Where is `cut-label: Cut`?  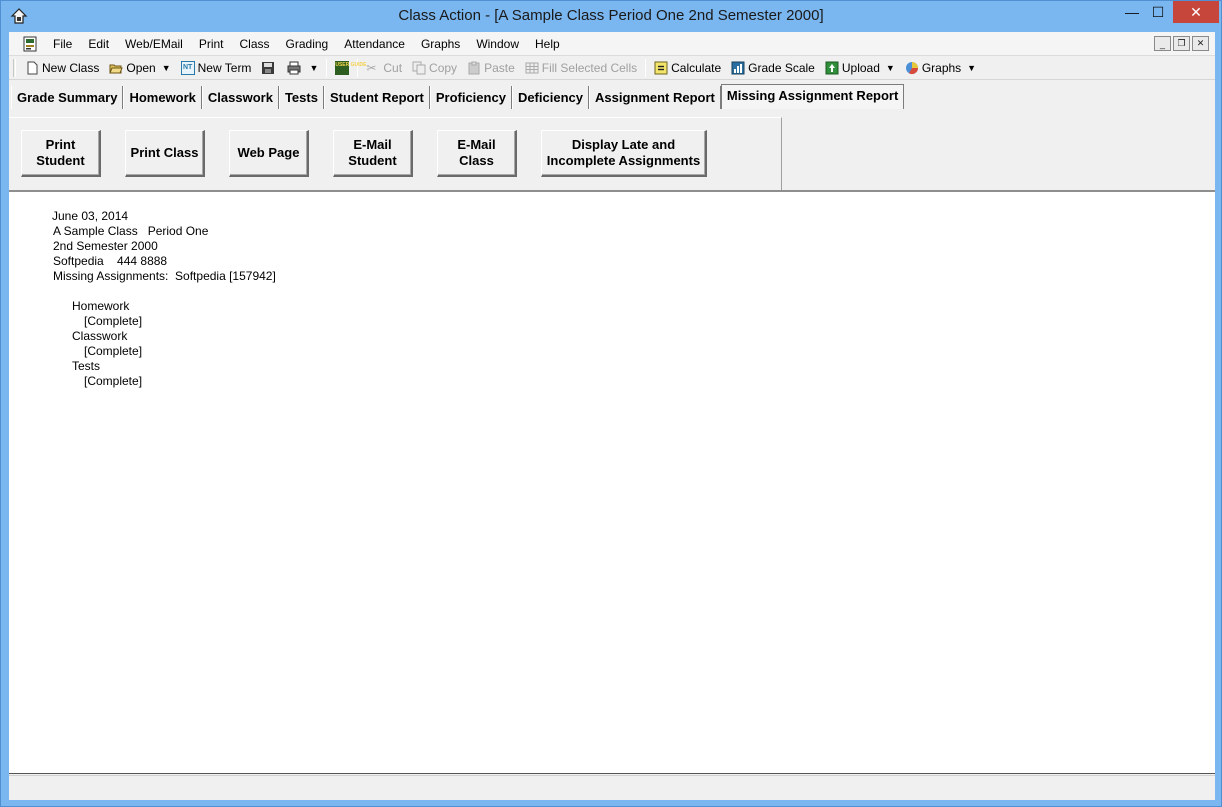
cut-label: Cut is located at coordinates (393, 67).